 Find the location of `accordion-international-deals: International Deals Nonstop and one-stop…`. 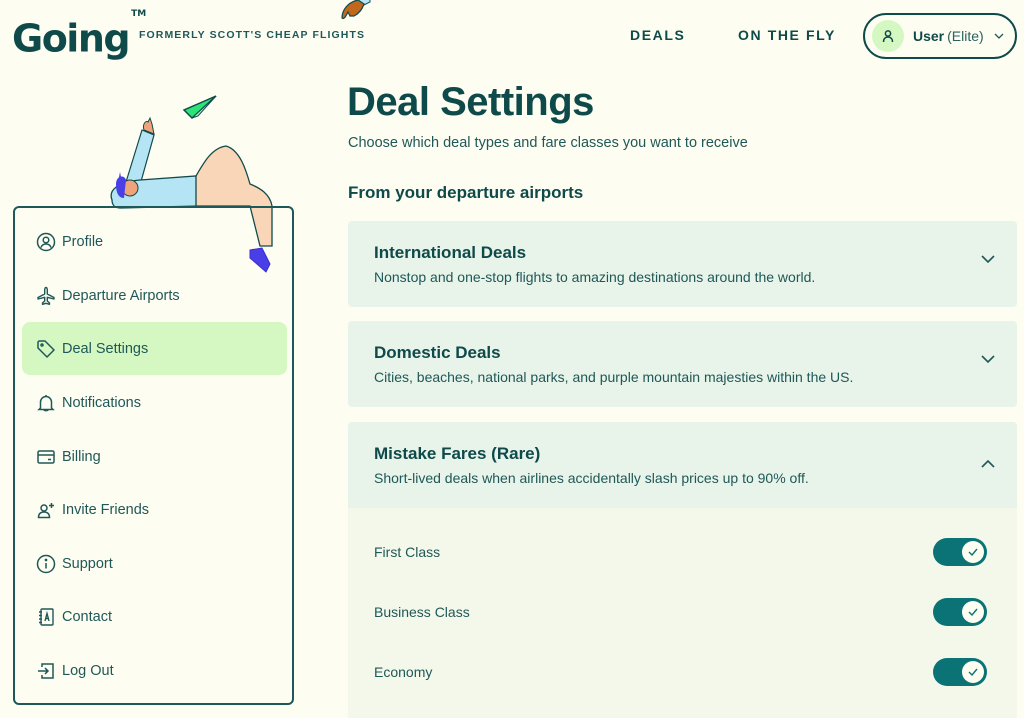

accordion-international-deals: International Deals Nonstop and one-stop… is located at coordinates (682, 264).